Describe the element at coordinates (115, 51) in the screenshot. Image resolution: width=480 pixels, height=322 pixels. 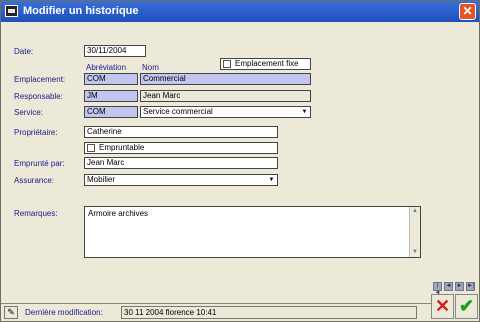
I see `date-field: 30/11/2004` at that location.